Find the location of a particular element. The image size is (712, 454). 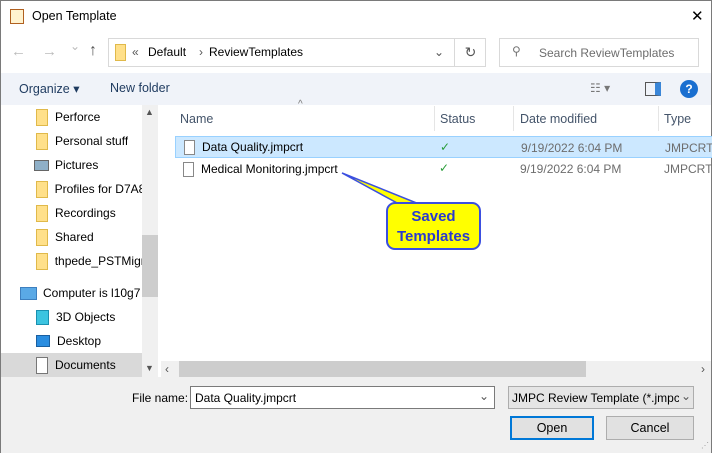

callout-line-1: Saved is located at coordinates (433, 216).